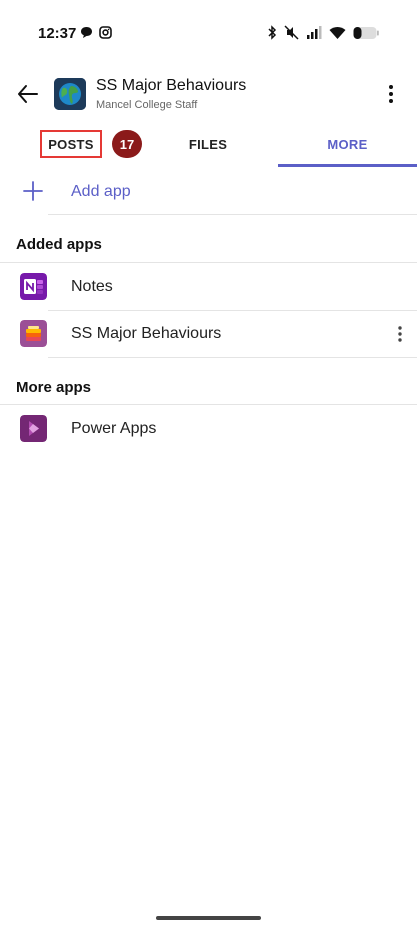 The width and height of the screenshot is (417, 931). What do you see at coordinates (323, 32) in the screenshot?
I see `status-system-icons` at bounding box center [323, 32].